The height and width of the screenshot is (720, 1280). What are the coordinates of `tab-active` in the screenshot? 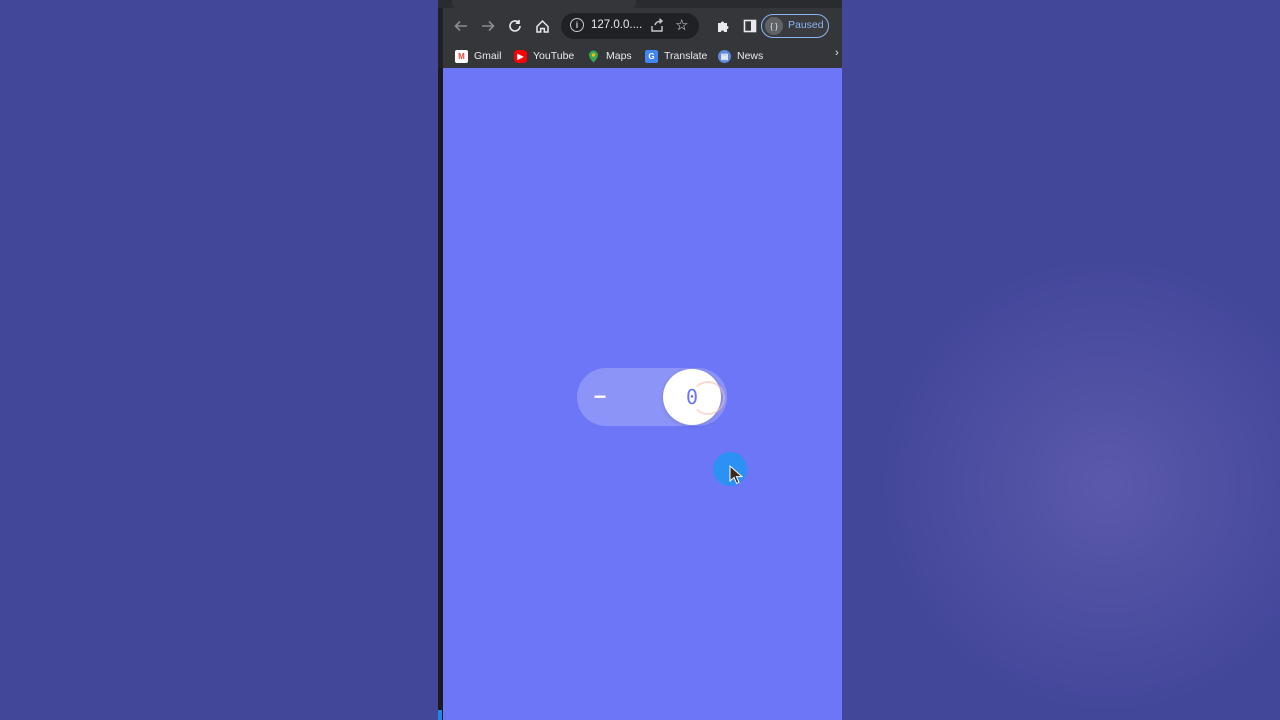 It's located at (544, 4).